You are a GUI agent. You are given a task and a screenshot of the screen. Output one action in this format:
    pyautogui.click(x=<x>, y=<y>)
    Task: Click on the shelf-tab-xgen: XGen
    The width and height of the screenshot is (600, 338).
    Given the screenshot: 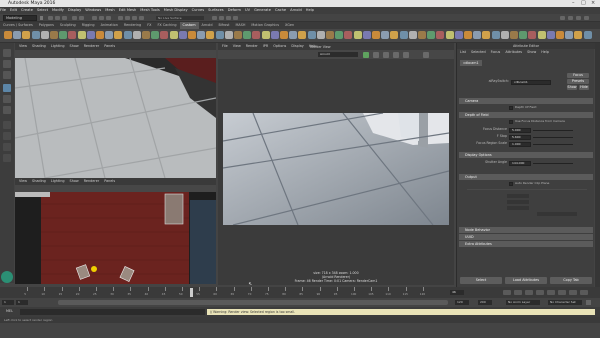 What is the action you would take?
    pyautogui.click(x=289, y=25)
    